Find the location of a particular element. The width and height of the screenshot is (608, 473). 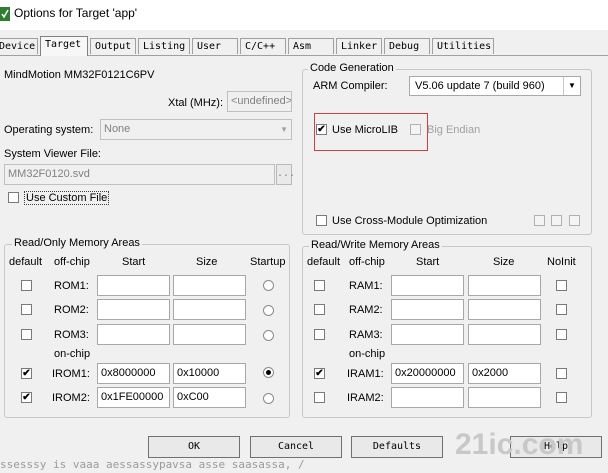

ram-header-default: default is located at coordinates (324, 262).